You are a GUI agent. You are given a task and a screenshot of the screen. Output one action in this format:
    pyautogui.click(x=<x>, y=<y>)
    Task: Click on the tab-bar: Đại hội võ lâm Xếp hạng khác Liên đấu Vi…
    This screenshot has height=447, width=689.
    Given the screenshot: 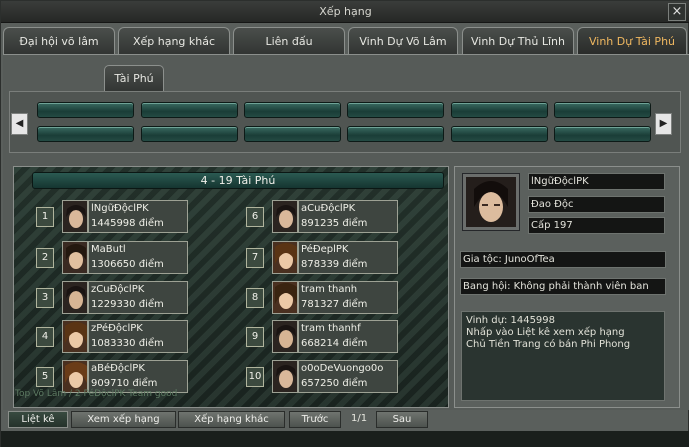 What is the action you would take?
    pyautogui.click(x=346, y=40)
    